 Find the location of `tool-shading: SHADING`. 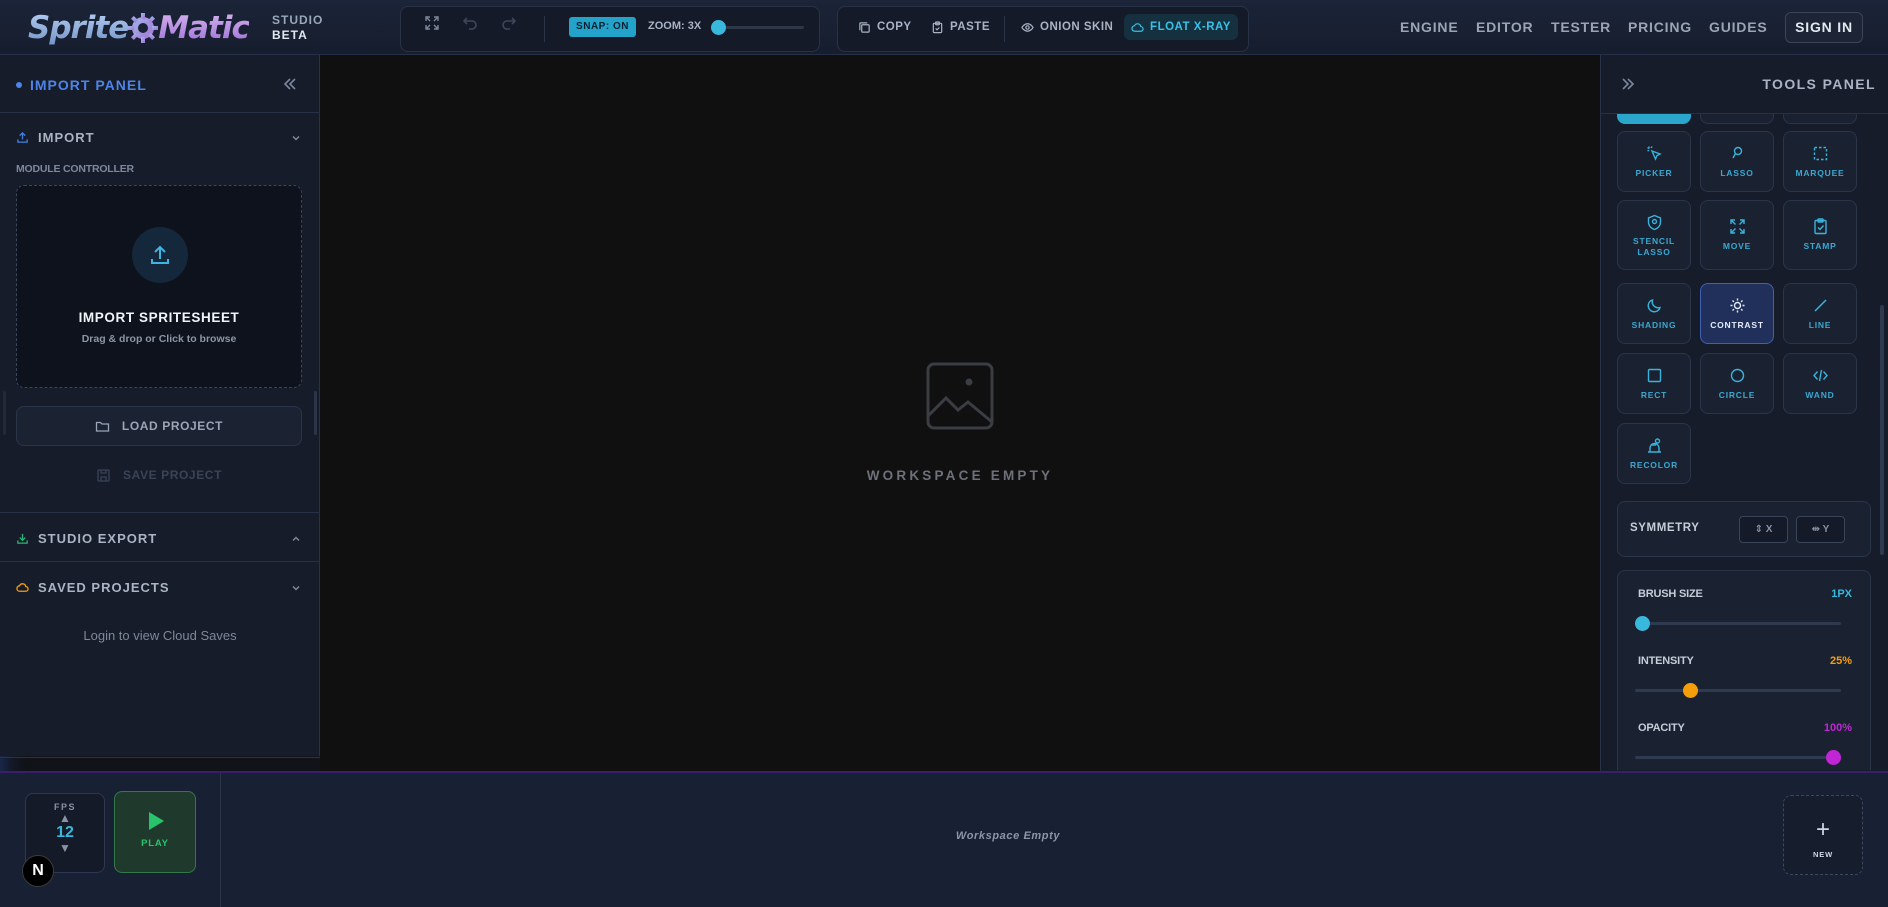

tool-shading: SHADING is located at coordinates (1654, 313).